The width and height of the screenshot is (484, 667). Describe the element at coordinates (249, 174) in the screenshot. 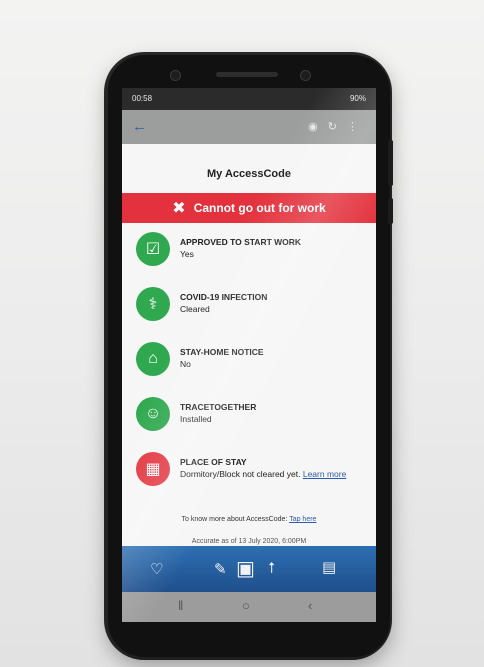

I see `page-title: My AccessCode` at that location.